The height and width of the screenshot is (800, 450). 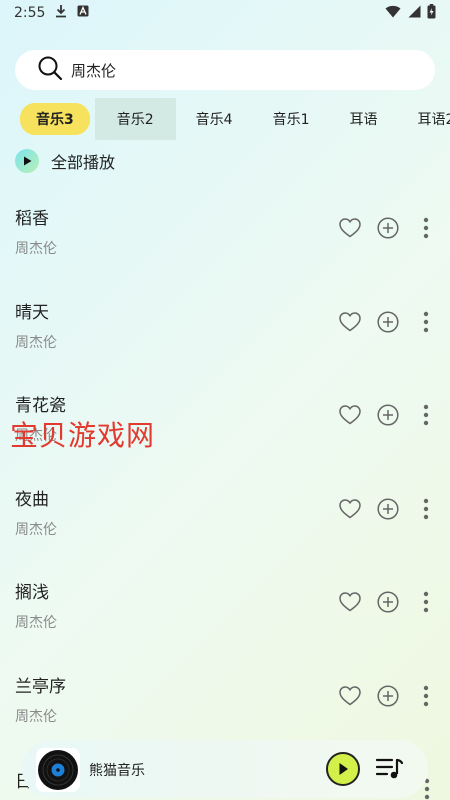 I want to click on song-row: 晴天 周杰伦, so click(x=225, y=335).